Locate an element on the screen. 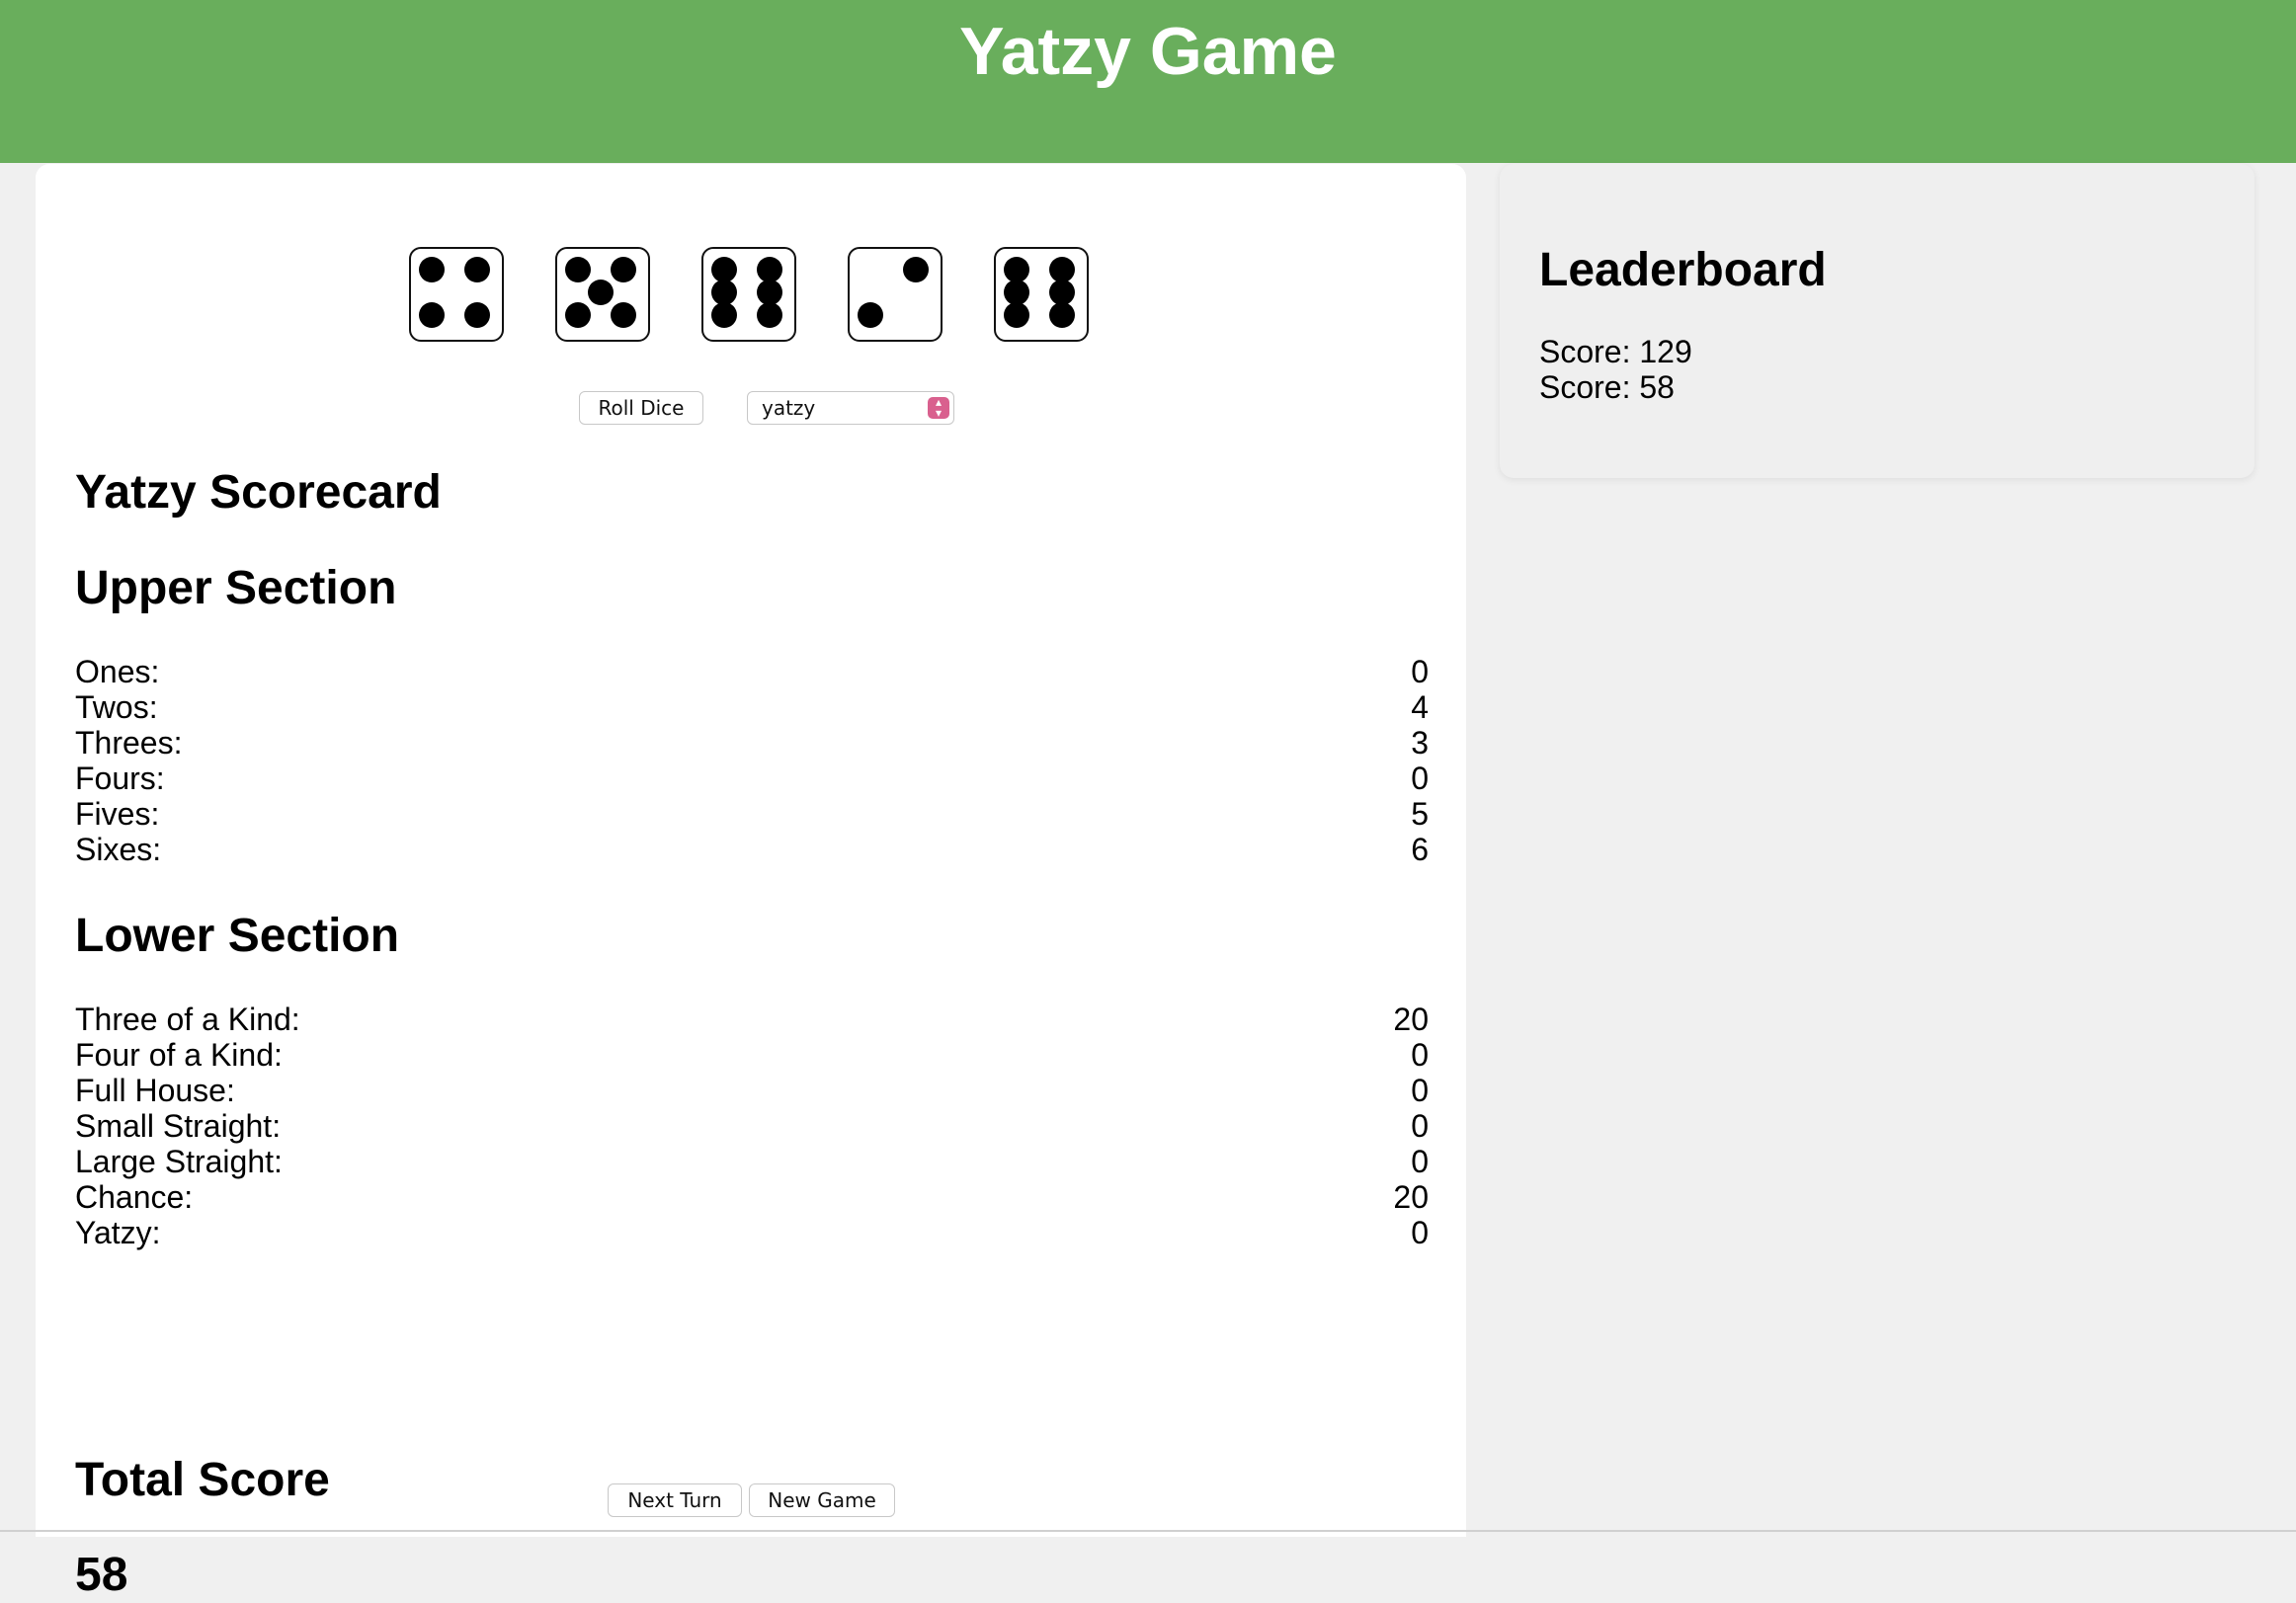  score-label: Fives: is located at coordinates (117, 814).